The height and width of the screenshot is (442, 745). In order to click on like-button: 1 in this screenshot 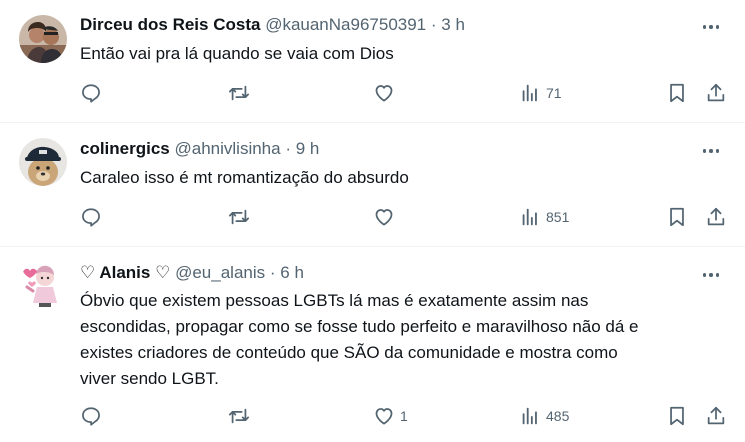, I will do `click(390, 416)`.